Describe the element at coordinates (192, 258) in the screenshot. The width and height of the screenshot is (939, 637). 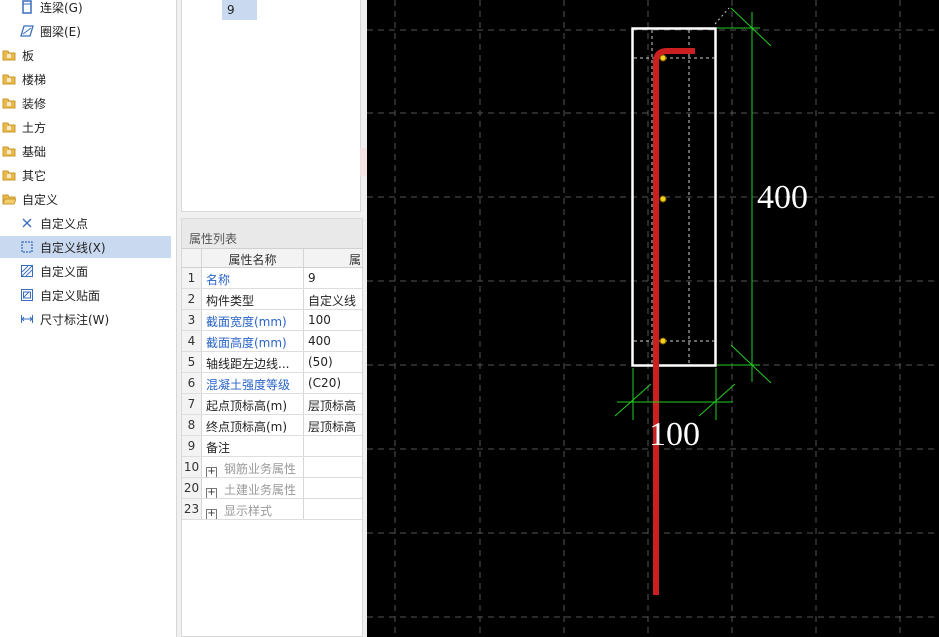
I see `header-index-col` at that location.